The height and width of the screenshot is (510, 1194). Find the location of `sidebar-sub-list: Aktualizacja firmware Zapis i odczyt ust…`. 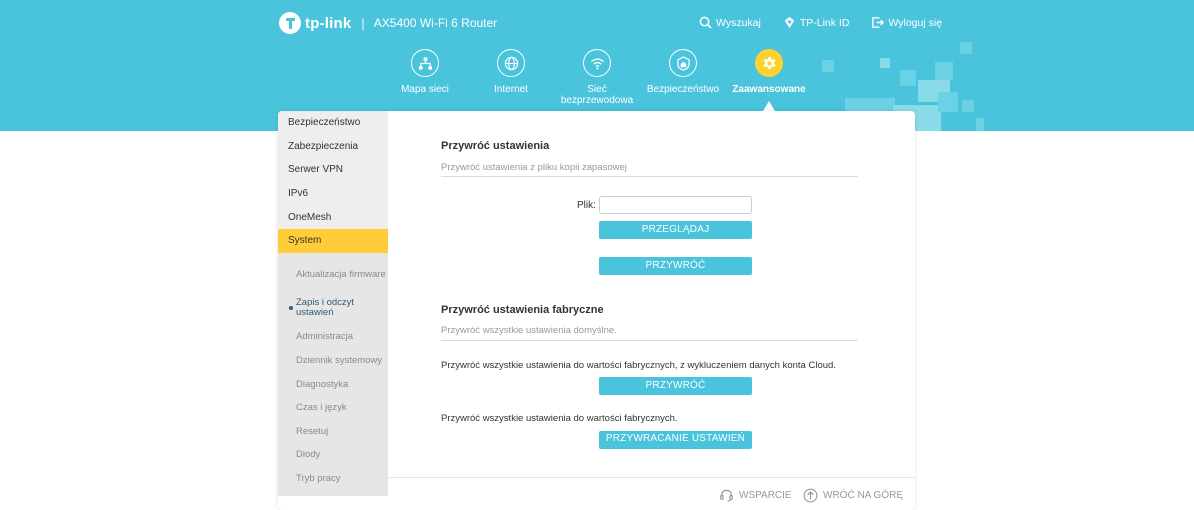

sidebar-sub-list: Aktualizacja firmware Zapis i odczyt ust… is located at coordinates (333, 374).